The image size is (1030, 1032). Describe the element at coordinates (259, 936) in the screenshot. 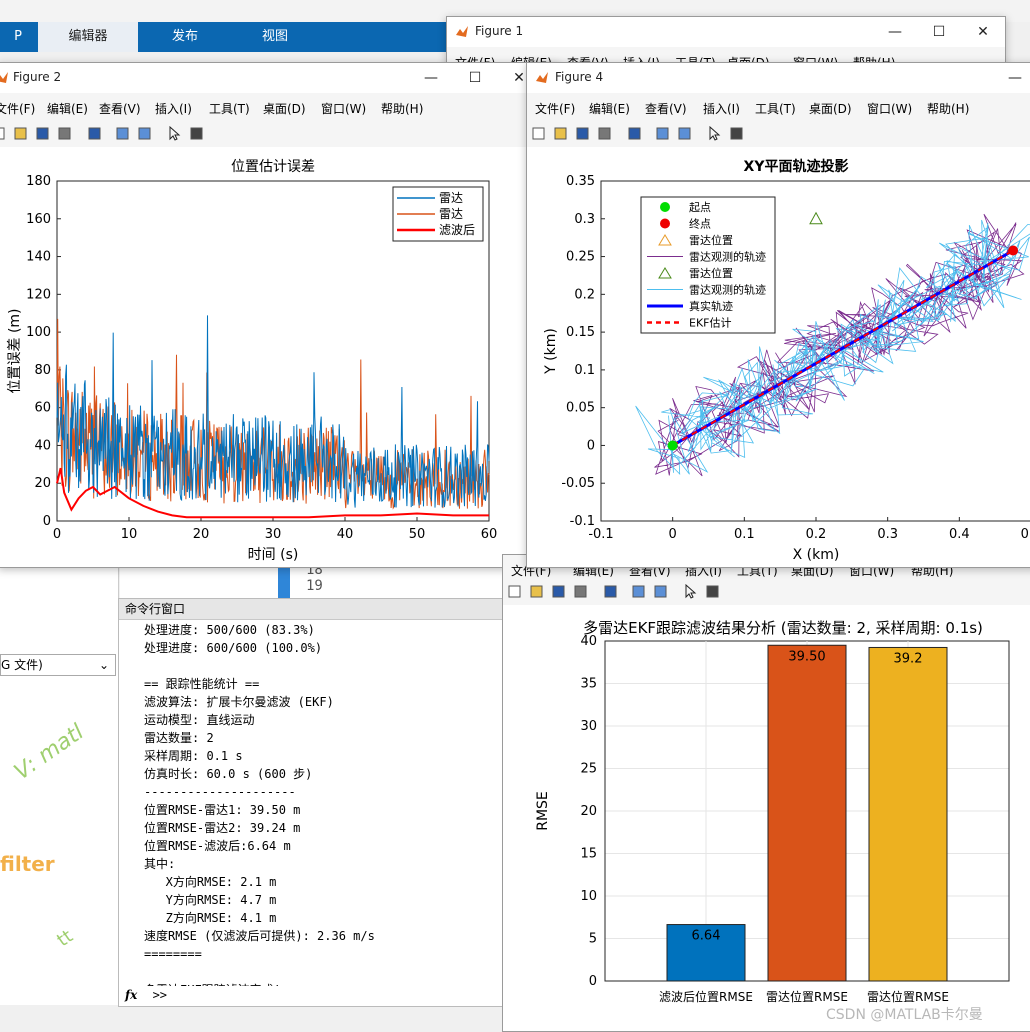

I see `command-output-line: 速度RMSE (仅滤波后可提供): 2.36 m/s` at that location.